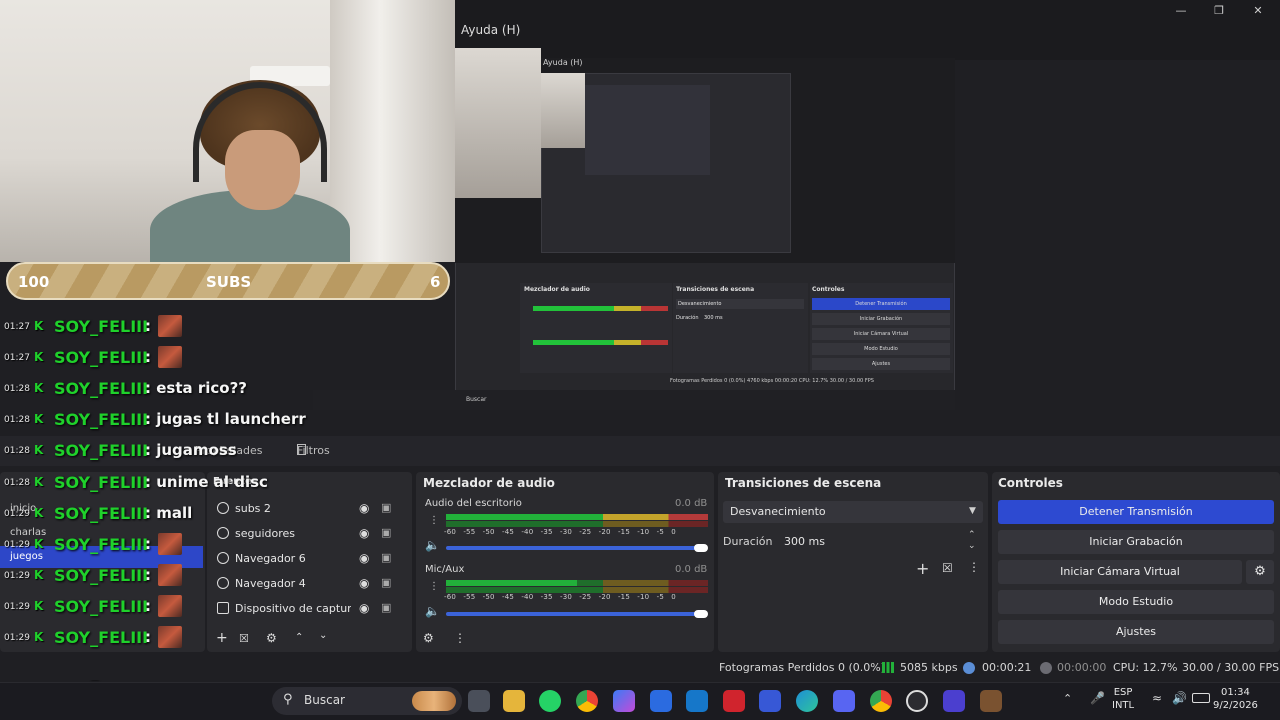 The image size is (1280, 720). What do you see at coordinates (748, 541) in the screenshot?
I see `duration-label: Duración` at bounding box center [748, 541].